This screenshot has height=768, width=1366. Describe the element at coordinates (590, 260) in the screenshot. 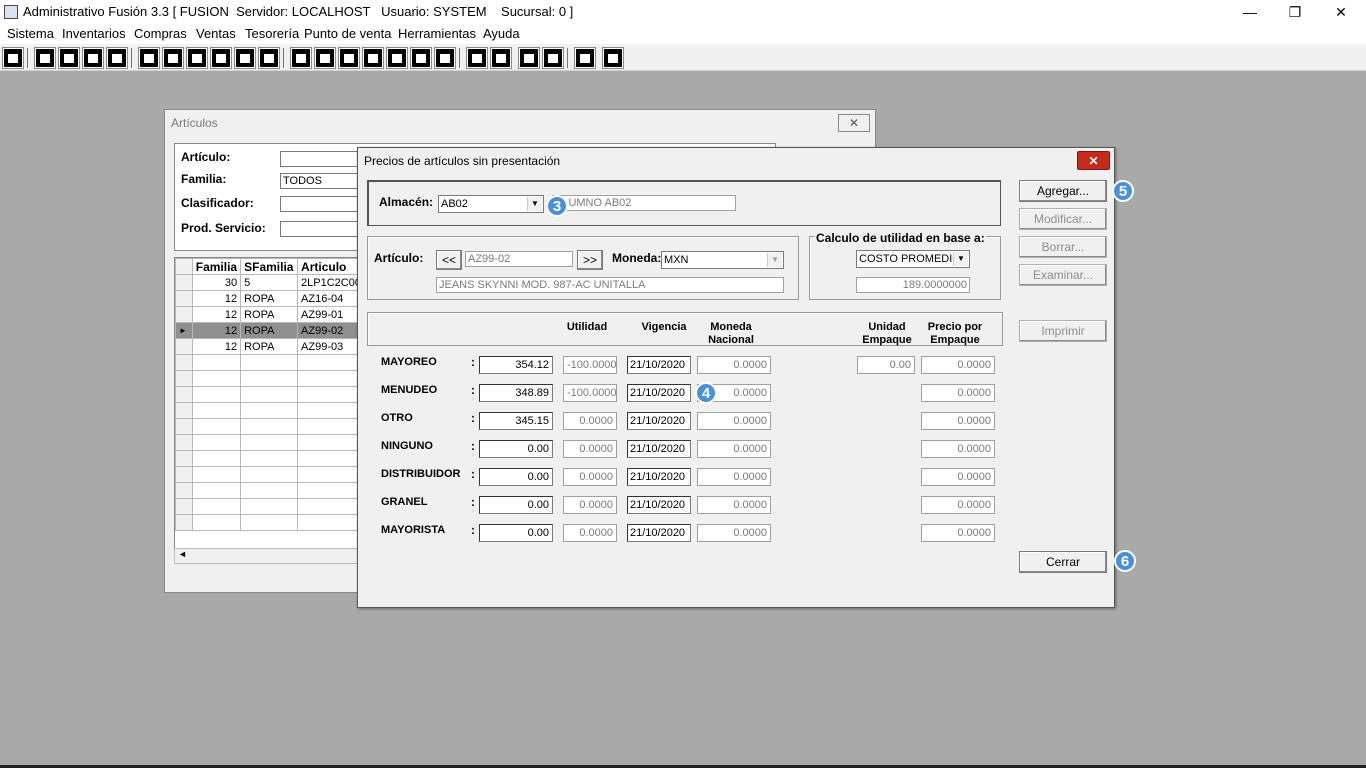

I see `next-articulo-button: >>` at that location.